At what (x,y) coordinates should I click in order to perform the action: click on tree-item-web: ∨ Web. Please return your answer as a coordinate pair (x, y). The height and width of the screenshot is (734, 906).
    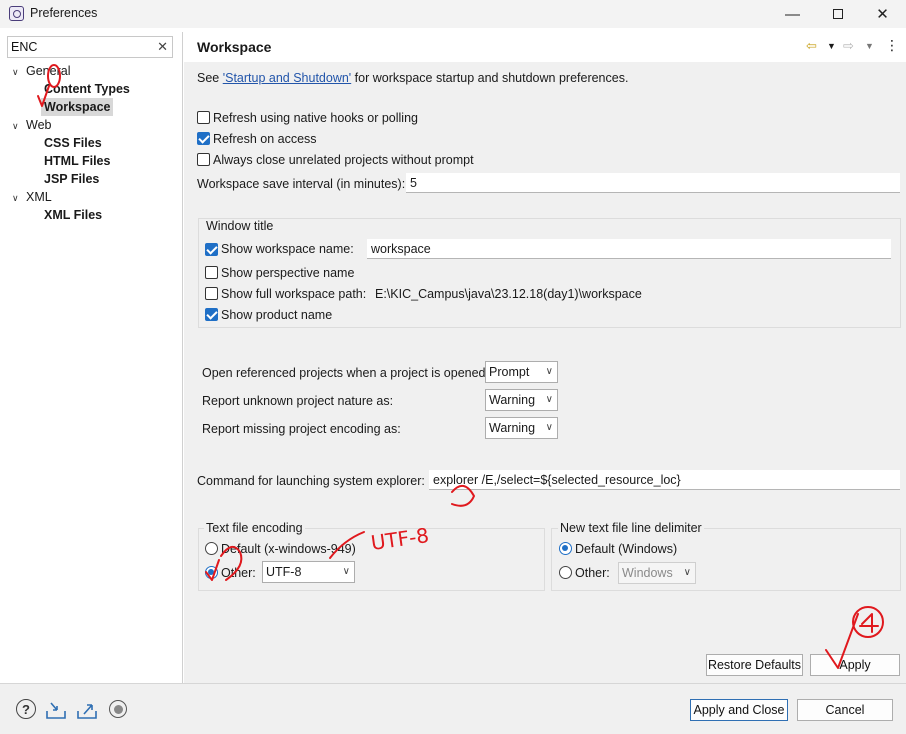
    Looking at the image, I should click on (31, 125).